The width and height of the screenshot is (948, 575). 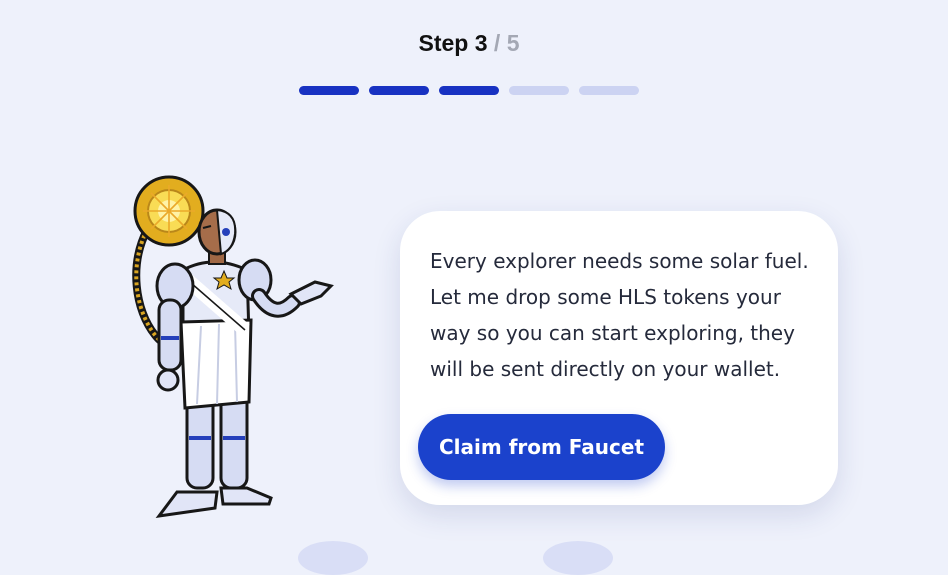 I want to click on claim-from-faucet-button: Claim from Faucet, so click(x=541, y=447).